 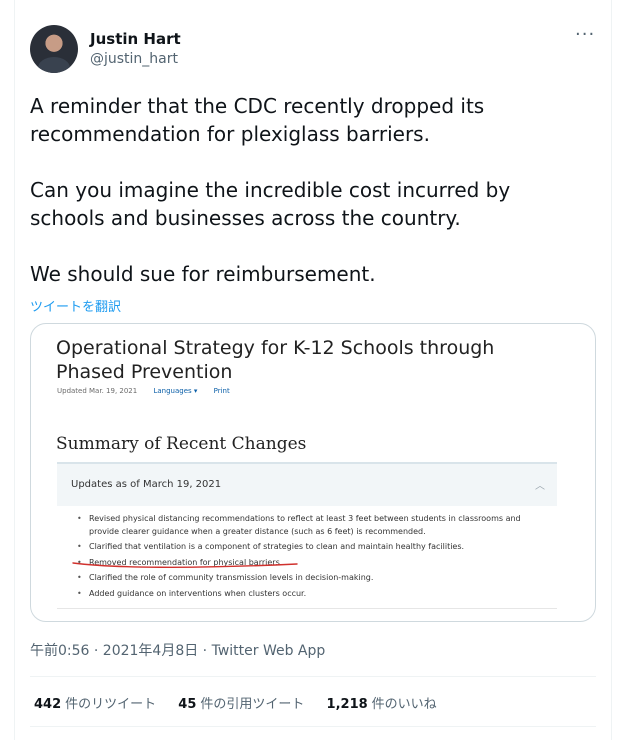 What do you see at coordinates (177, 650) in the screenshot?
I see `timestamp: 午前0:56 · 2021年4月8日 · Twitter Web App` at bounding box center [177, 650].